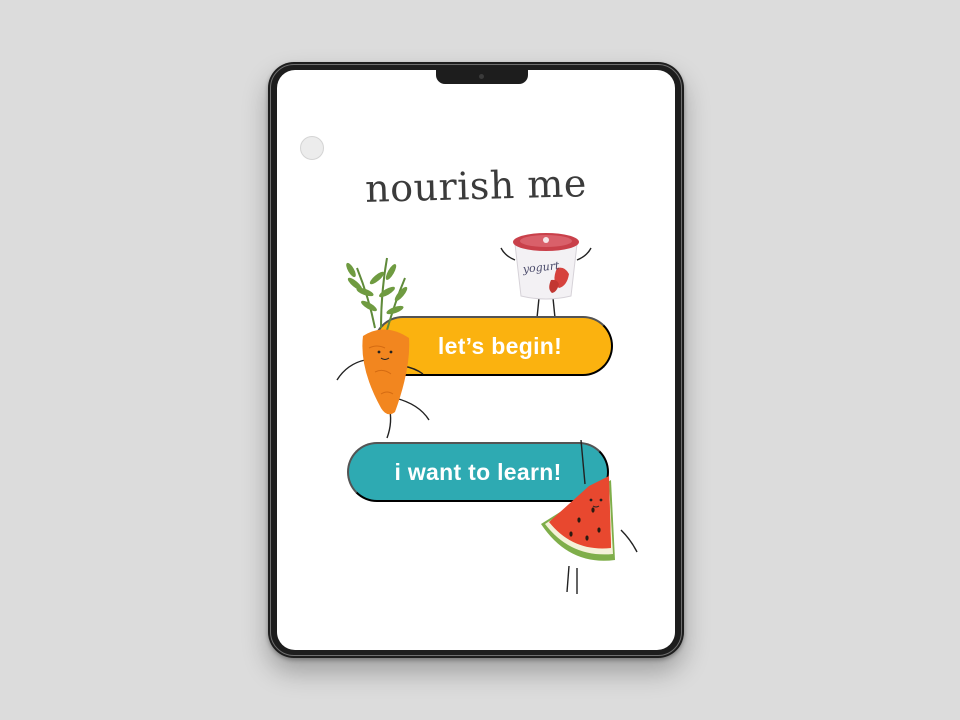  Describe the element at coordinates (383, 348) in the screenshot. I see `carrot-character-icon` at that location.